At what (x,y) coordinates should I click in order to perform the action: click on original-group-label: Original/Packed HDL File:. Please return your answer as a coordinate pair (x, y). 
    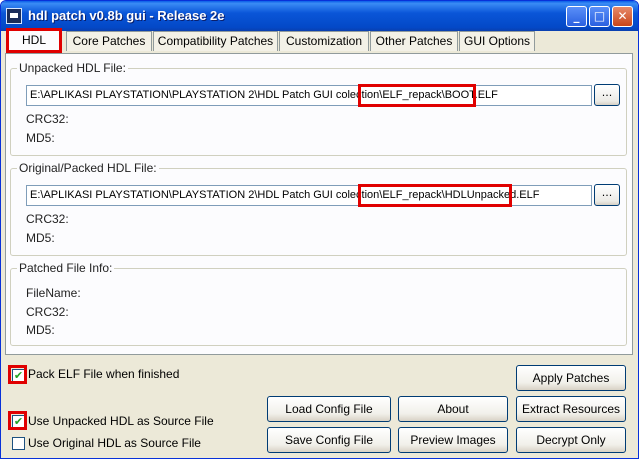
    Looking at the image, I should click on (88, 168).